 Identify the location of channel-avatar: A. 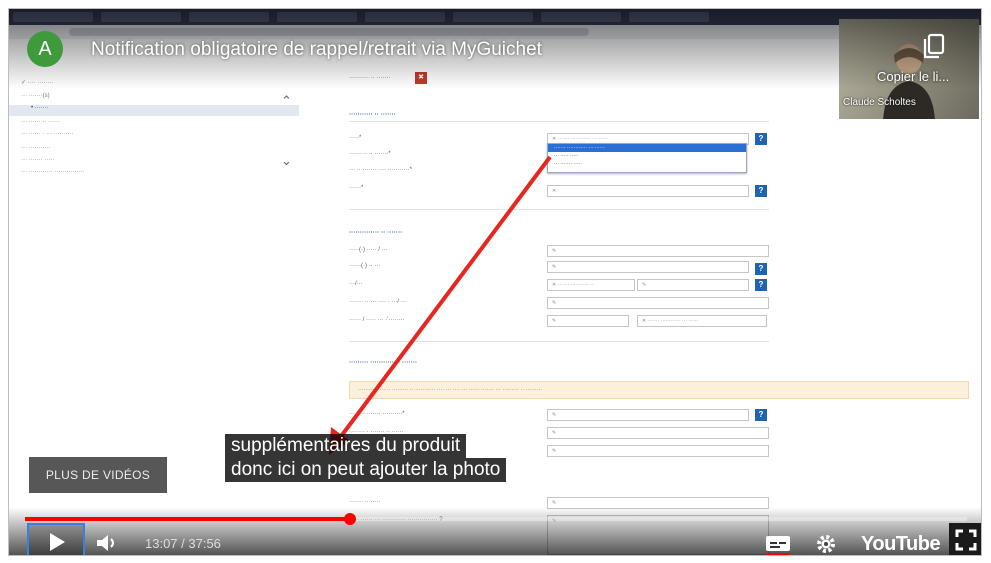
(45, 49).